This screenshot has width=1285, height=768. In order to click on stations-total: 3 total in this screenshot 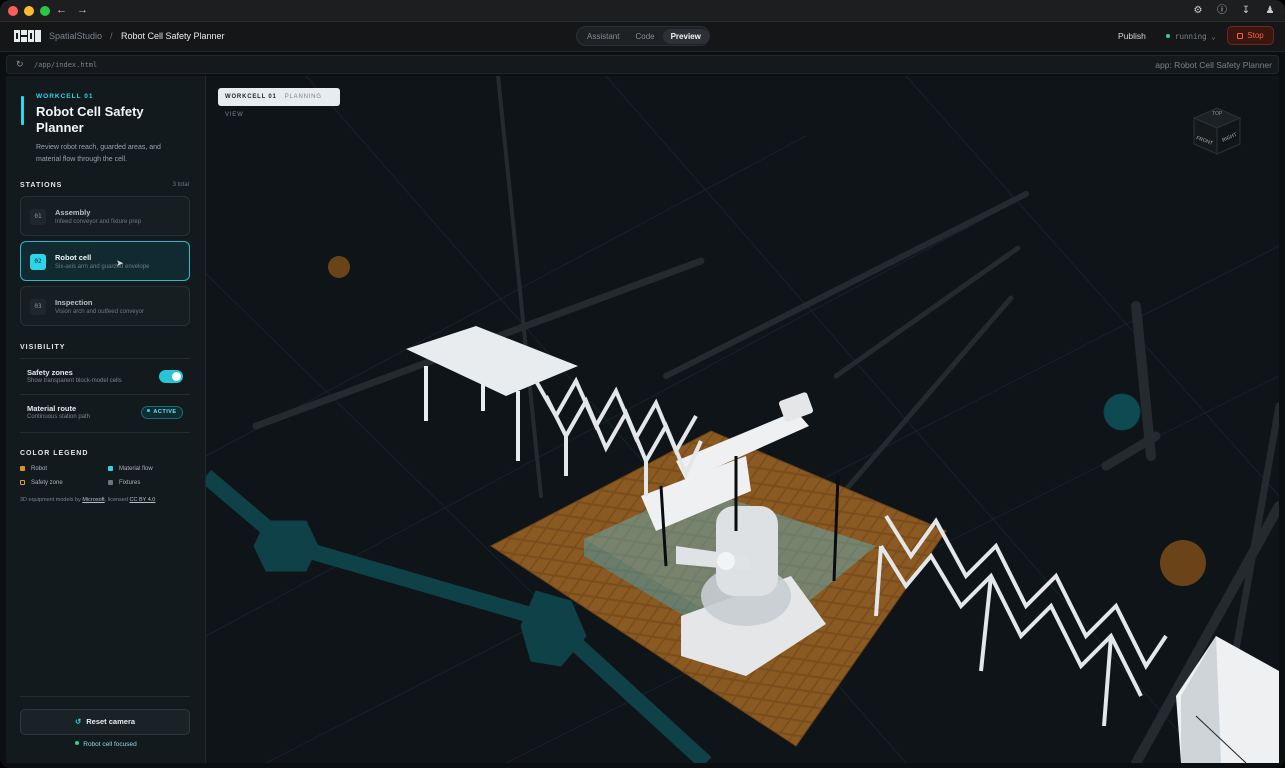, I will do `click(180, 185)`.